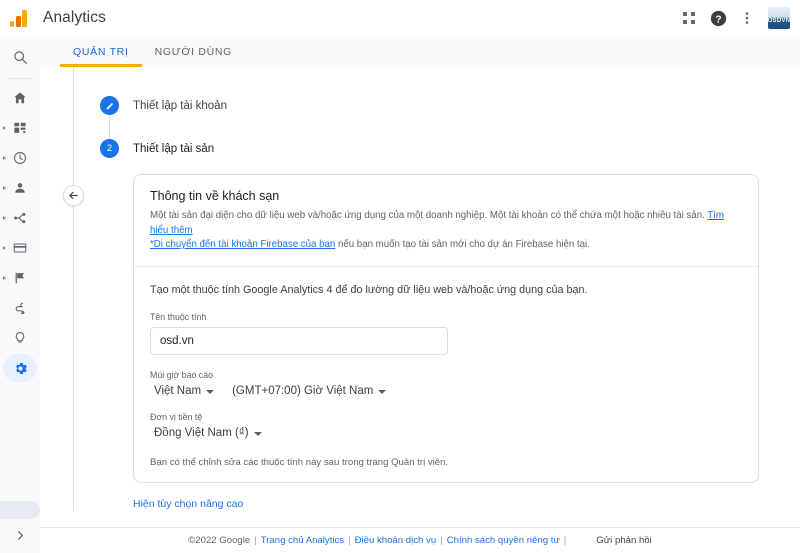 Image resolution: width=800 pixels, height=553 pixels. What do you see at coordinates (303, 390) in the screenshot?
I see `timezone-zone-value: (GMT+07:00) Giờ Việt Nam` at bounding box center [303, 390].